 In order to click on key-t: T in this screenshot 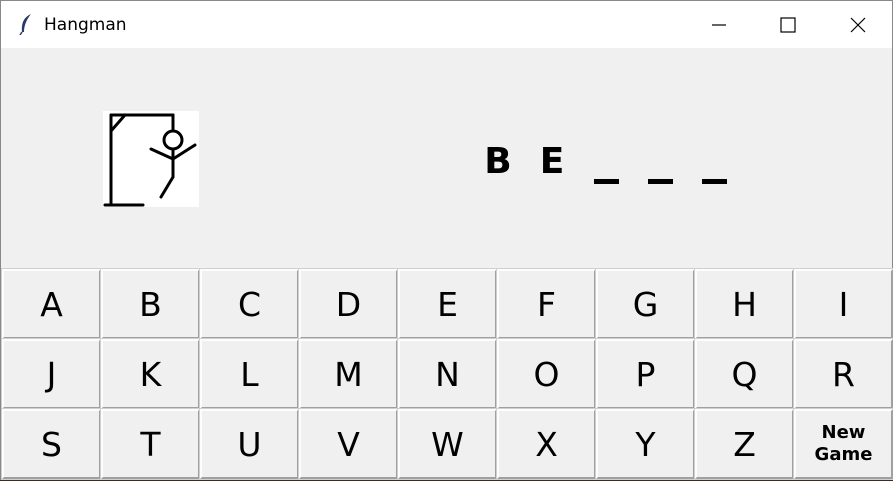, I will do `click(150, 444)`.